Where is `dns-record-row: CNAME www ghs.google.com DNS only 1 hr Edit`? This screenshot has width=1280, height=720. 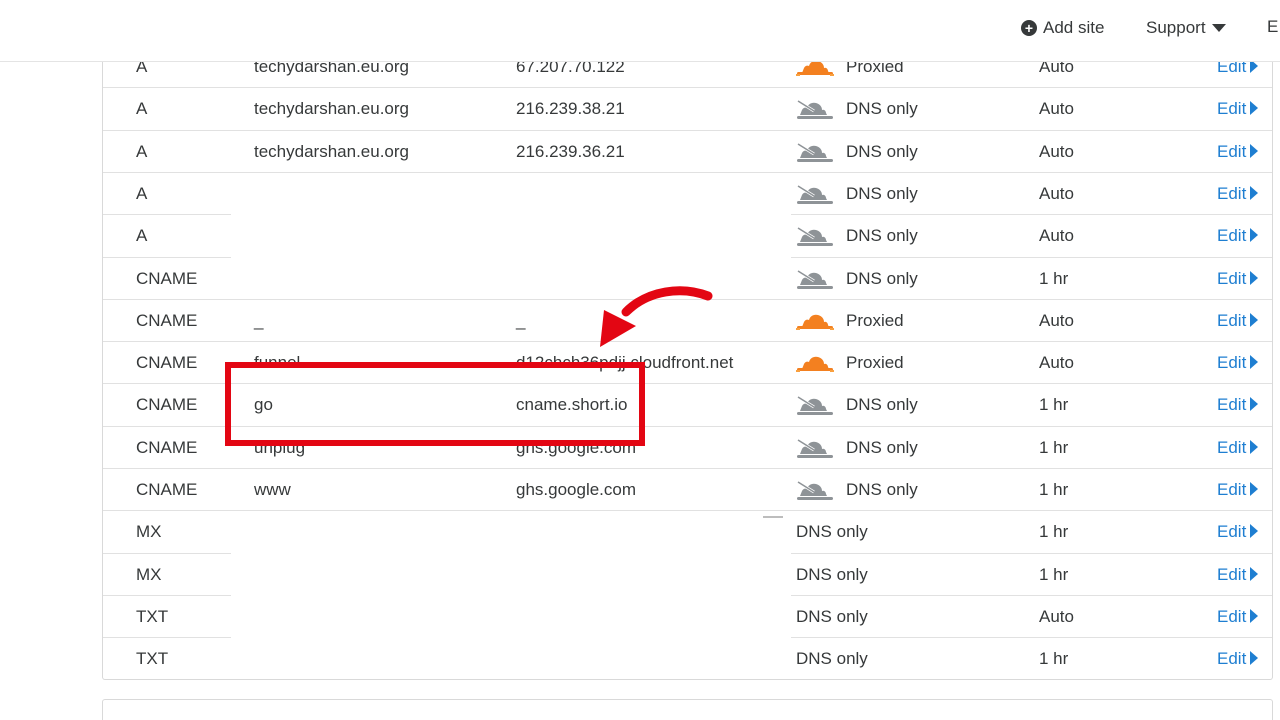 dns-record-row: CNAME www ghs.google.com DNS only 1 hr Edit is located at coordinates (687, 490).